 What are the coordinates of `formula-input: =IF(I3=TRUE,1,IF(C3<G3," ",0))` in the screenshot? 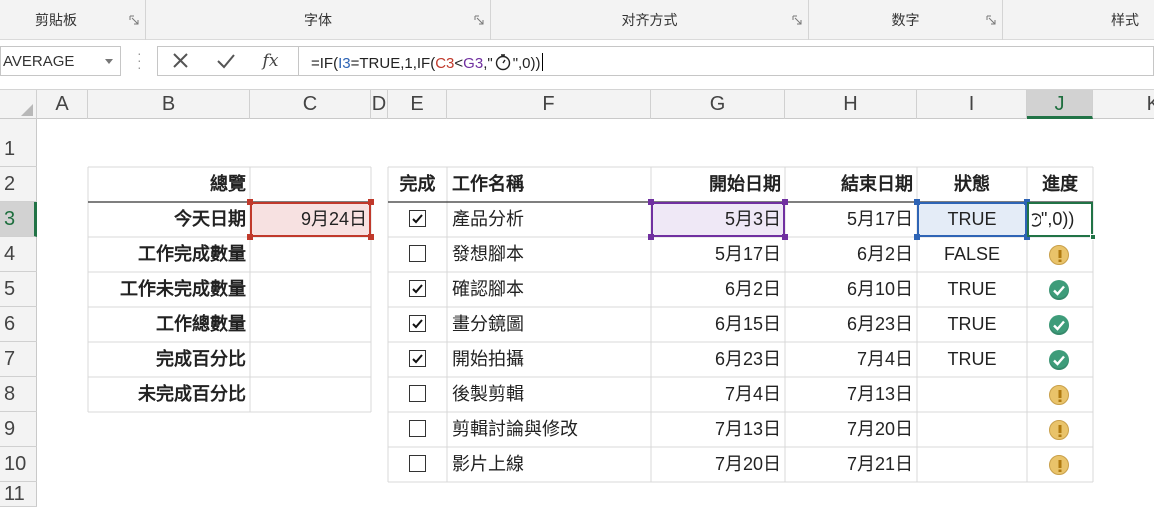 It's located at (726, 61).